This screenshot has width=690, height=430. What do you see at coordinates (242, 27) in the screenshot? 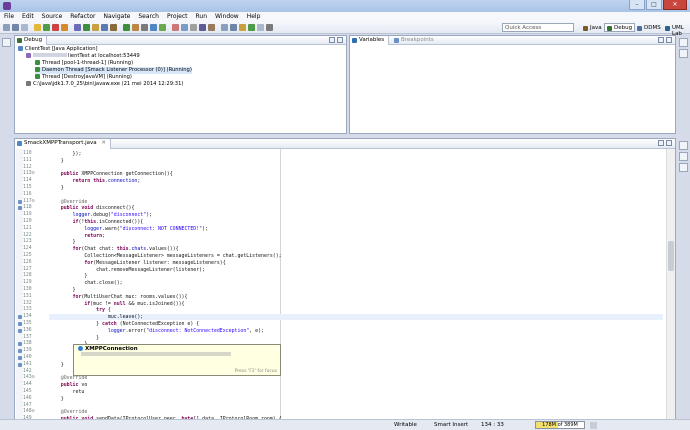
I see `last-edit-icon` at bounding box center [242, 27].